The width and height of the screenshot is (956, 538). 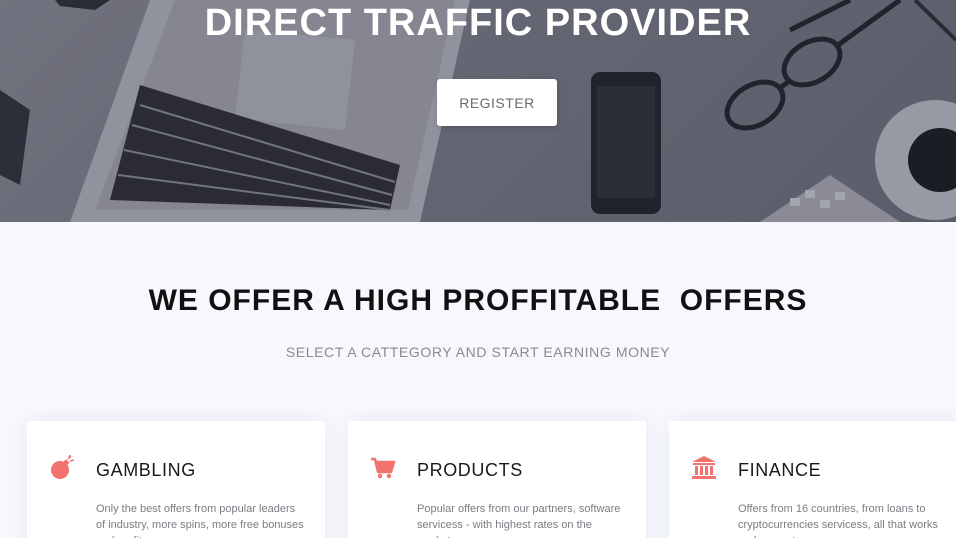 I want to click on card-title: GAMBLING, so click(x=146, y=470).